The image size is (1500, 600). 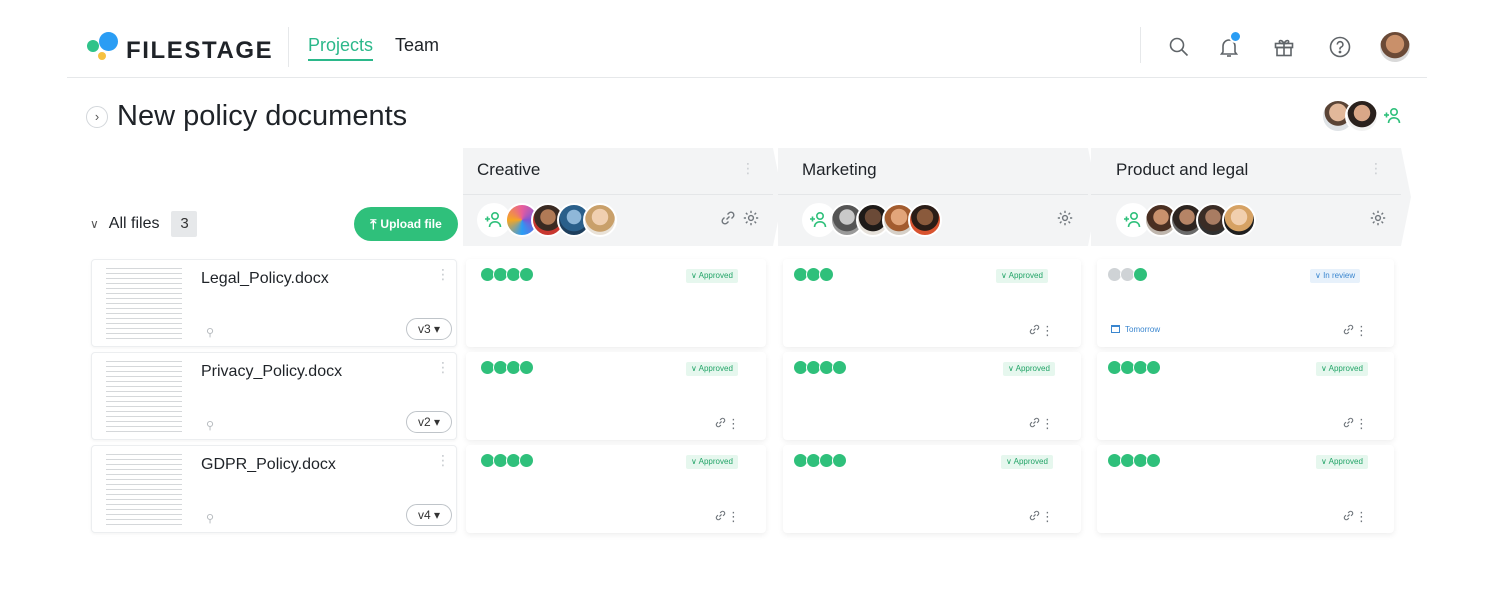 What do you see at coordinates (509, 169) in the screenshot?
I see `stage-title: Creative` at bounding box center [509, 169].